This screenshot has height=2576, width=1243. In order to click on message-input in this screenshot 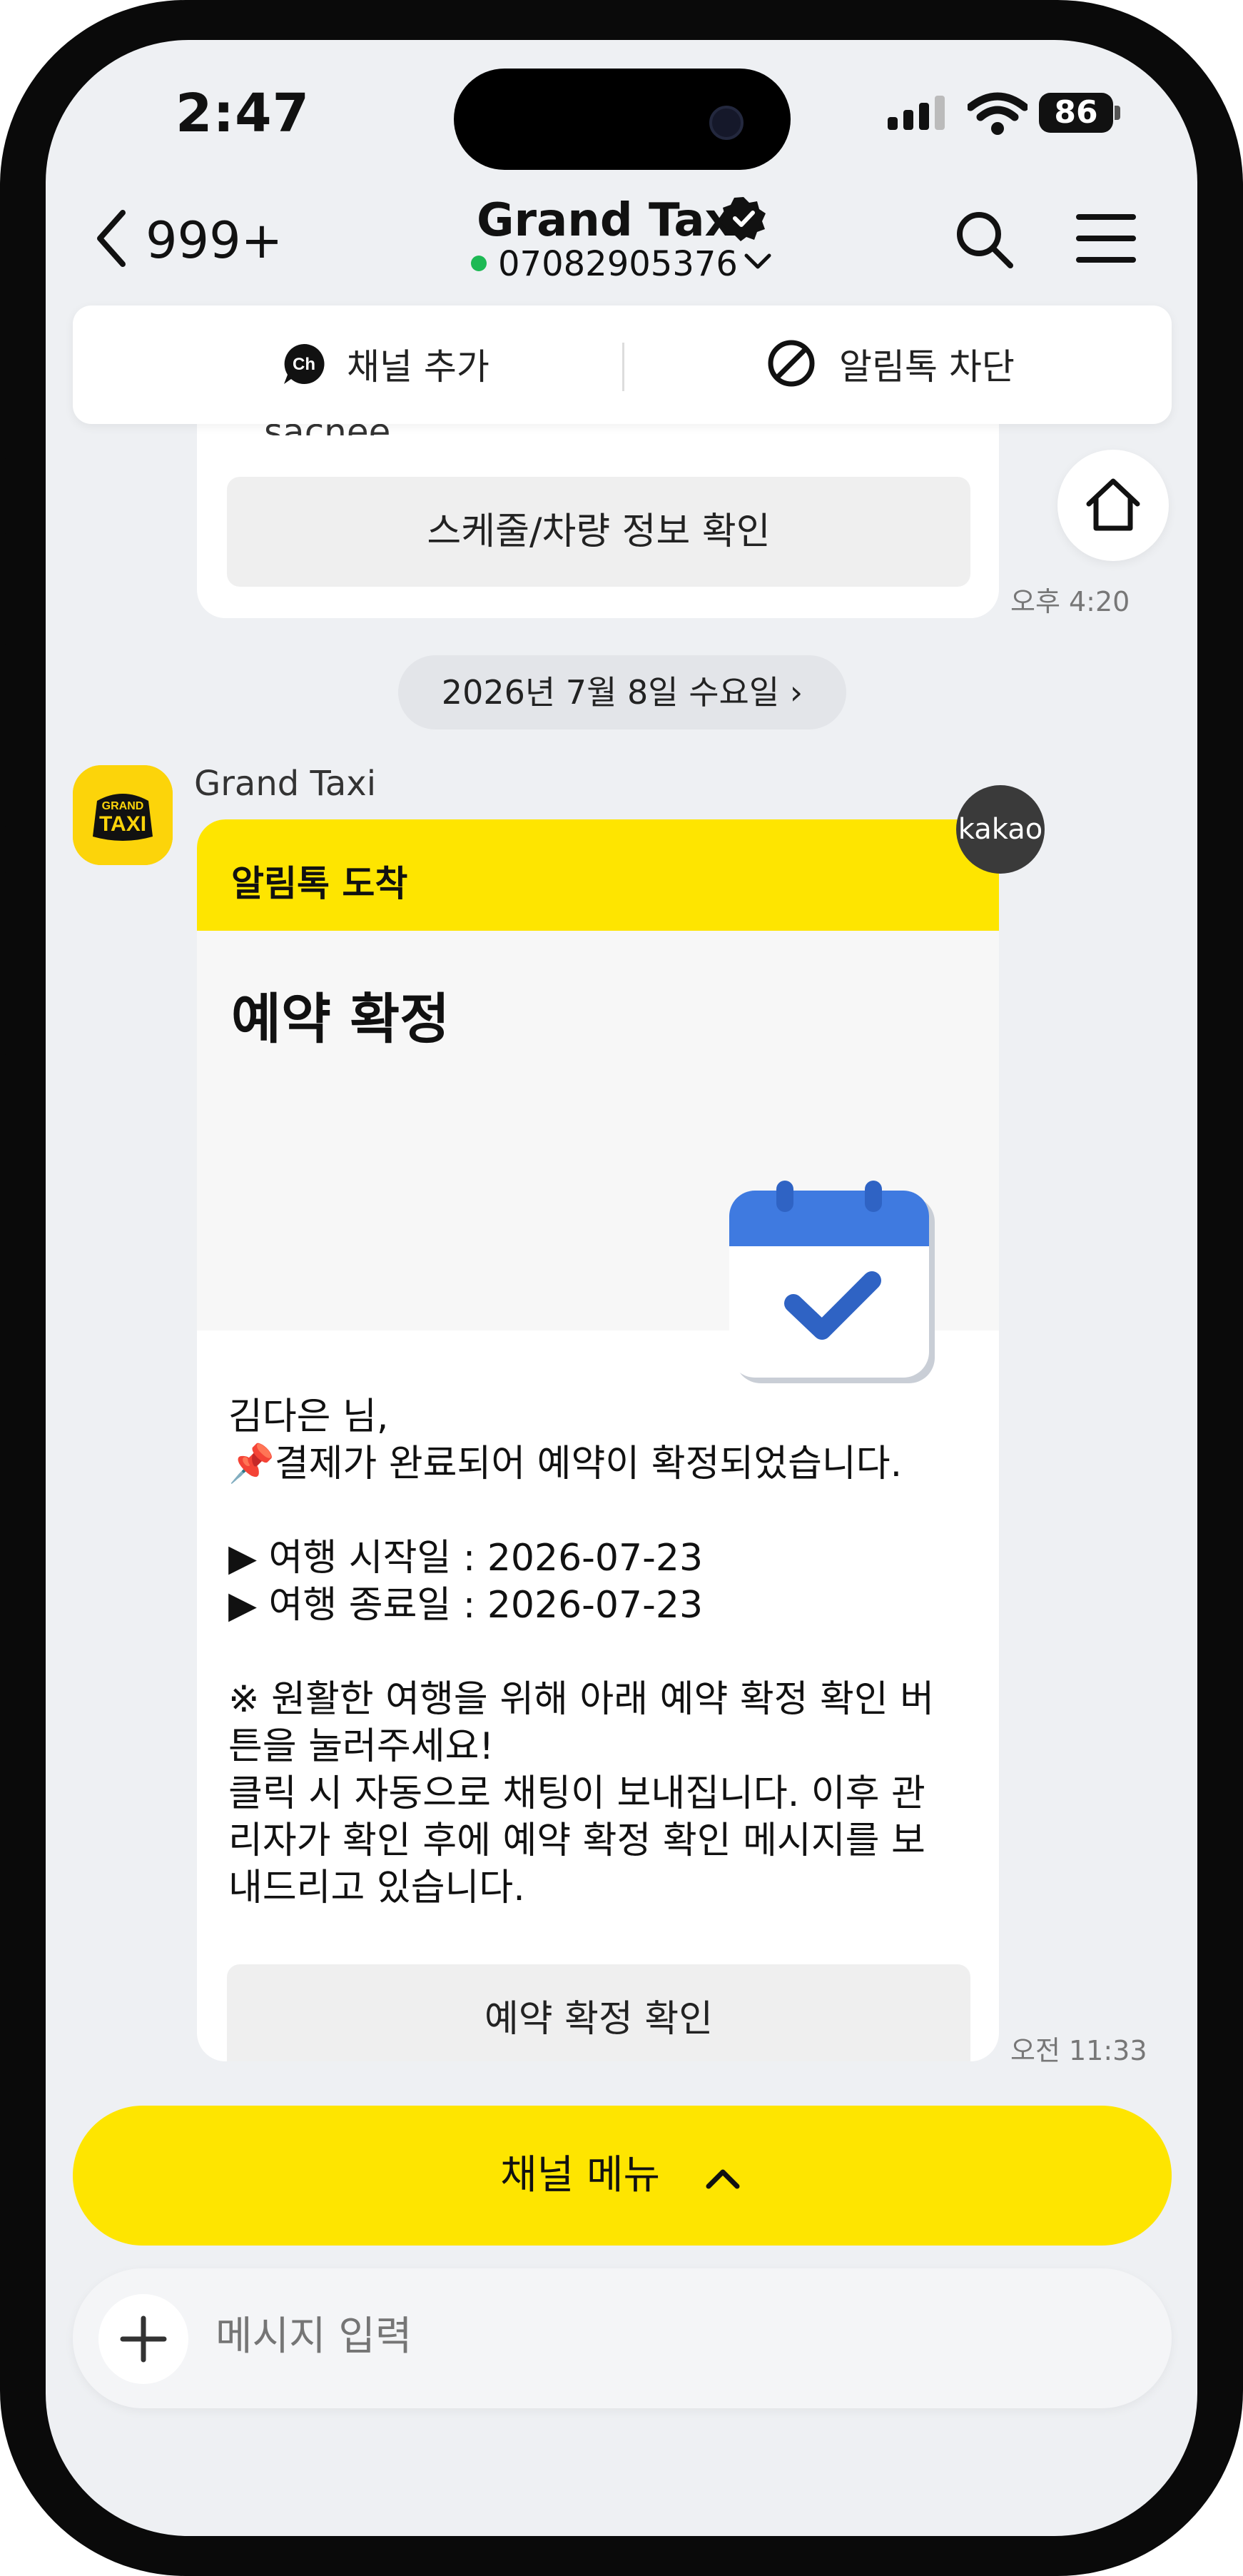, I will do `click(643, 2336)`.